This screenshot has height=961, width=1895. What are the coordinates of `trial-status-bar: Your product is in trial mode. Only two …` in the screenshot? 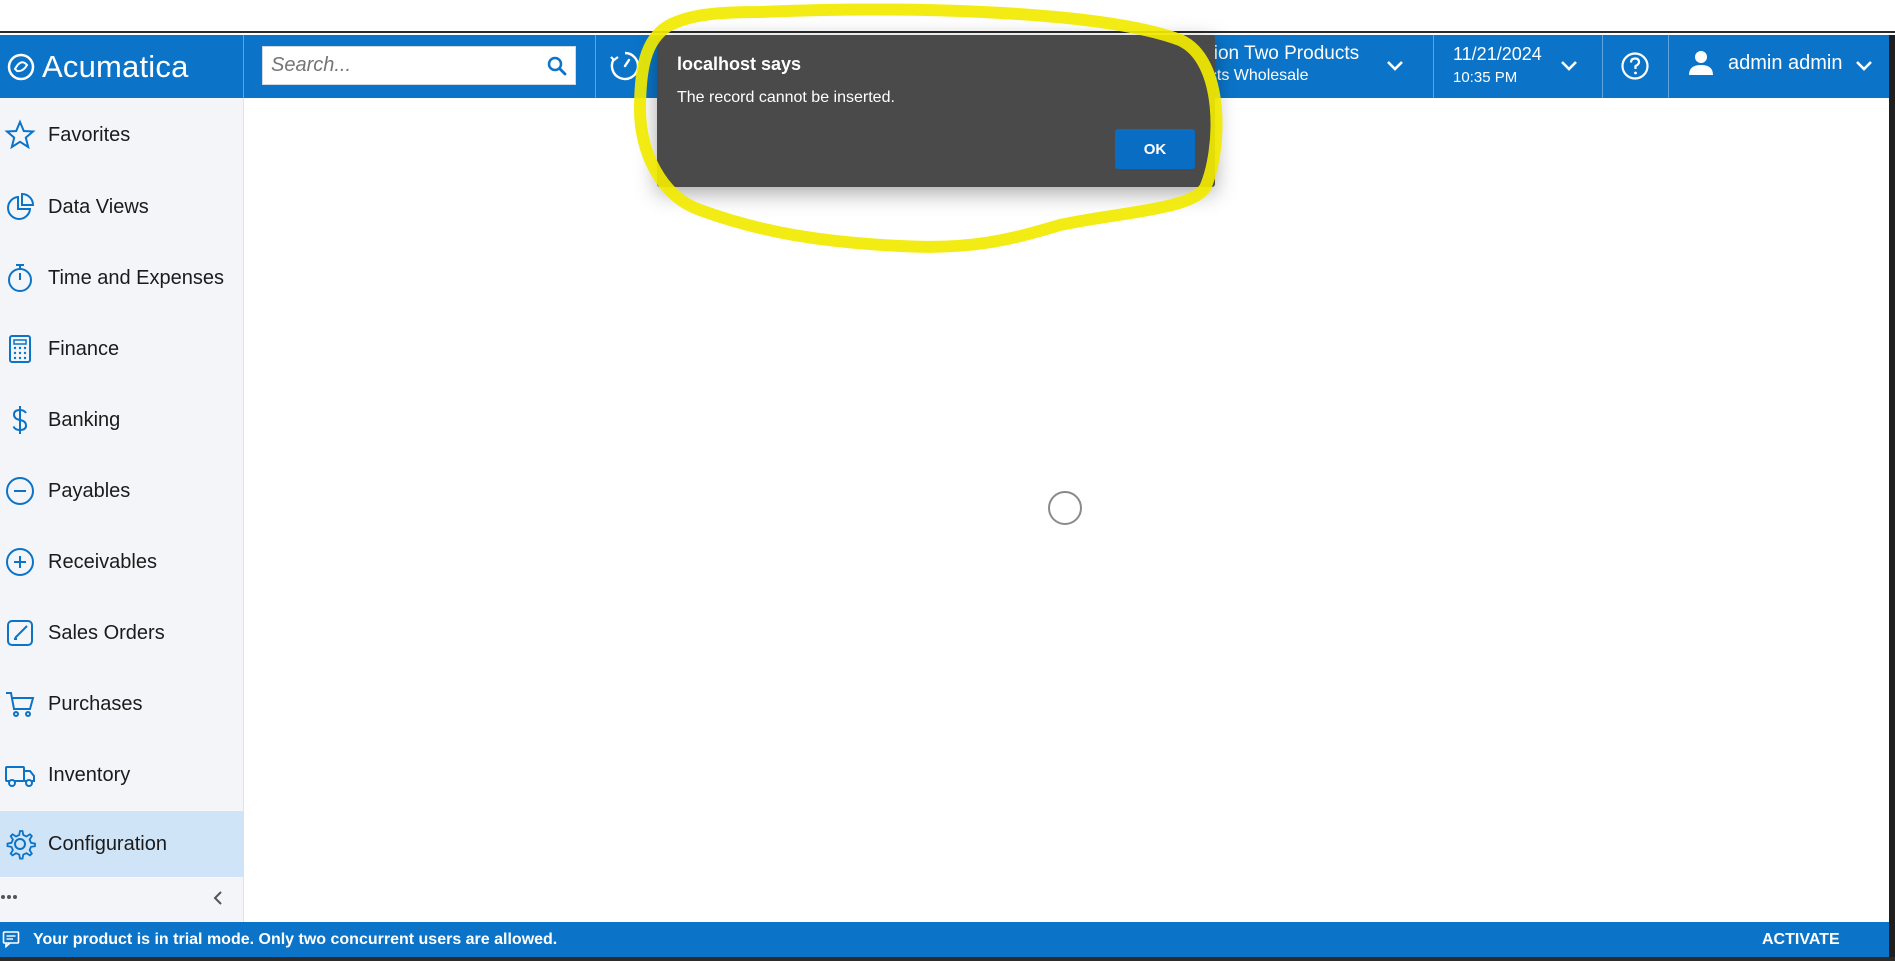 It's located at (947, 939).